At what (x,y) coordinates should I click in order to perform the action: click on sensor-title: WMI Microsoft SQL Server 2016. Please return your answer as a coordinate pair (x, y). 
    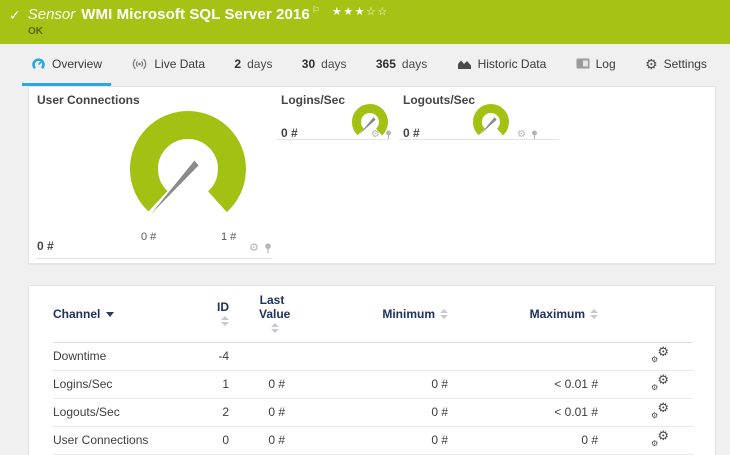
    Looking at the image, I should click on (195, 14).